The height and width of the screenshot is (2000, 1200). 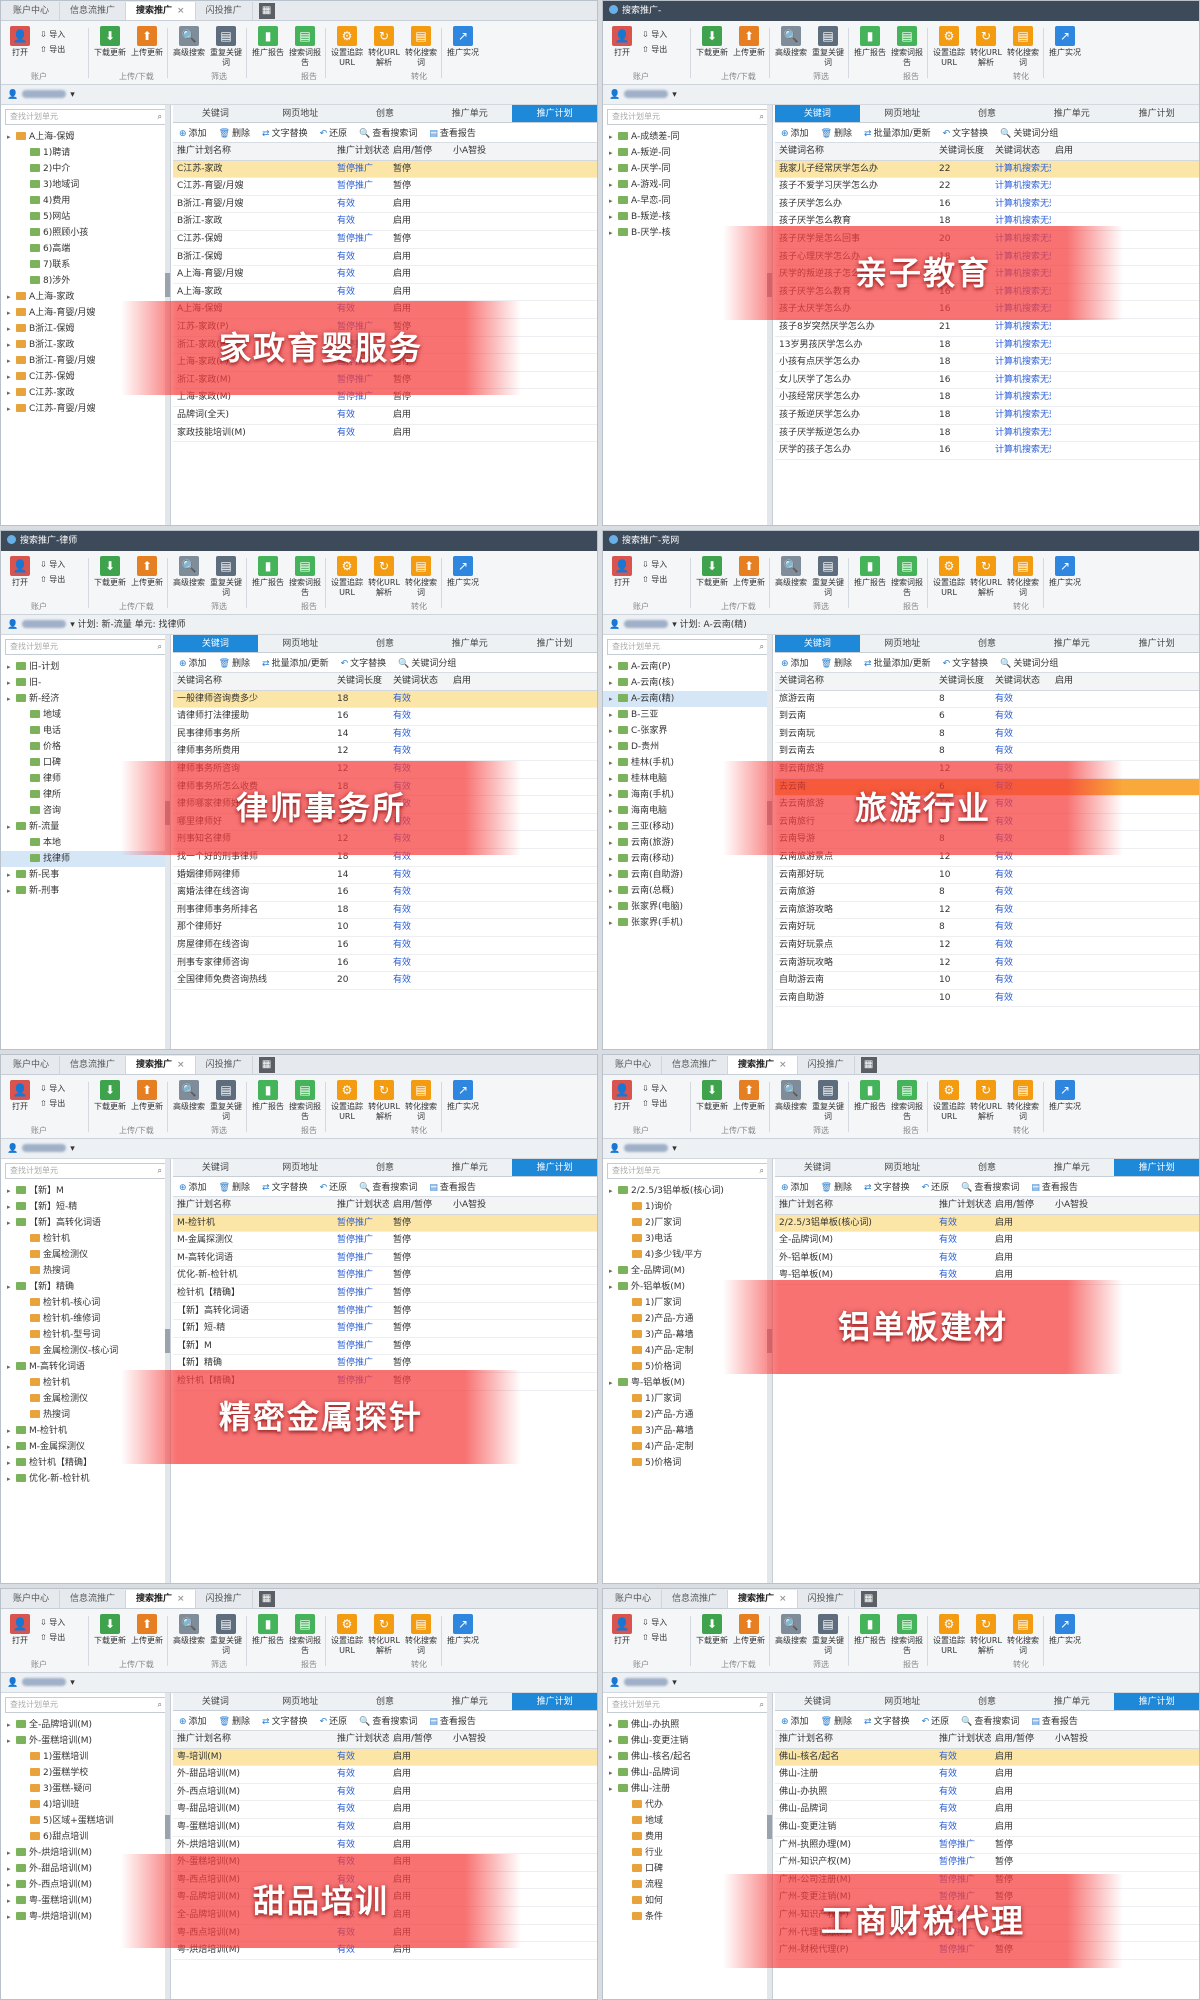 I want to click on tree-node: ▸ 佛山-办执照, so click(x=687, y=1725).